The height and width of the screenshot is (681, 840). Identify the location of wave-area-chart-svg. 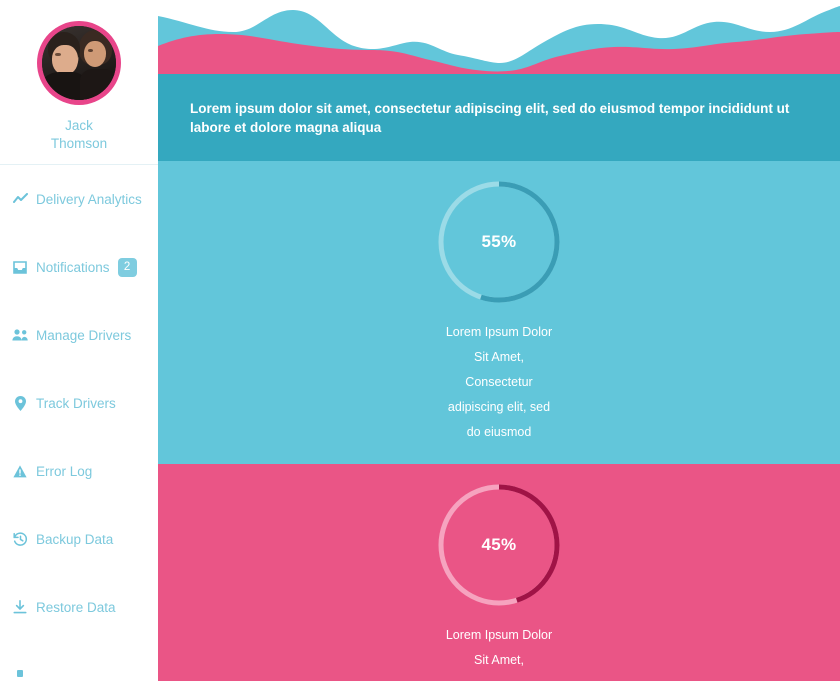
(499, 40).